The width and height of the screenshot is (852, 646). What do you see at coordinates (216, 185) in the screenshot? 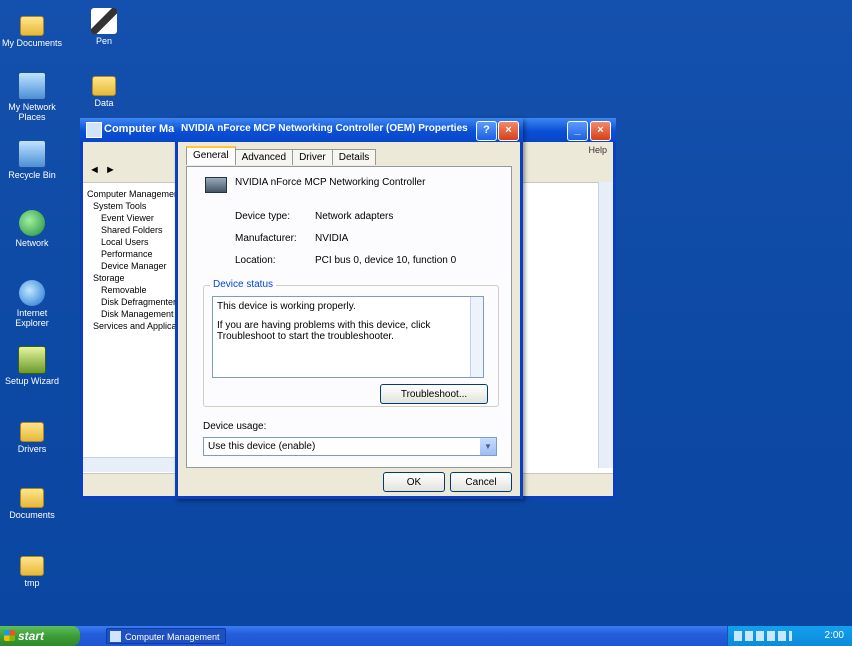
I see `network-adapter-icon` at bounding box center [216, 185].